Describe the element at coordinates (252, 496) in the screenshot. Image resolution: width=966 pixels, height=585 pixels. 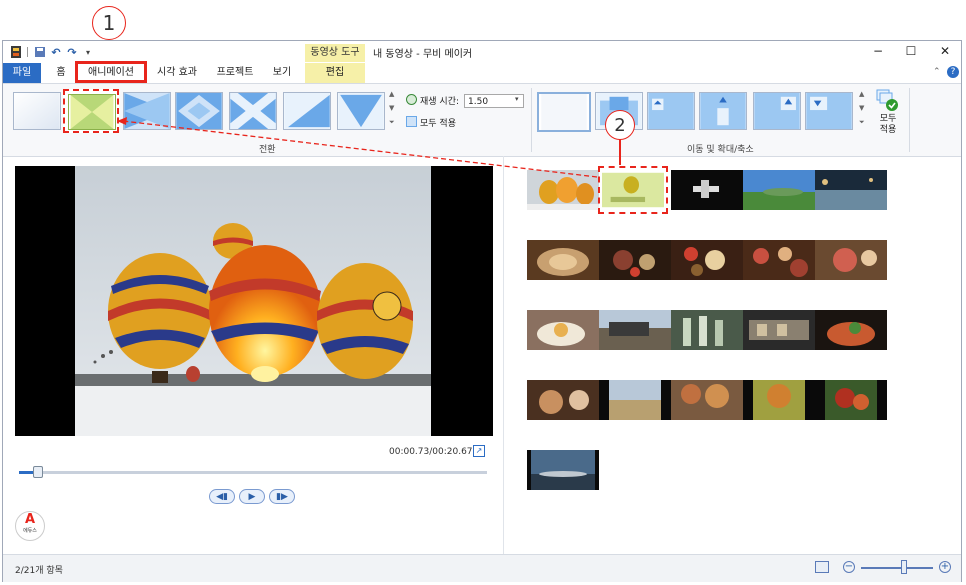
I see `play-button: ▶` at that location.